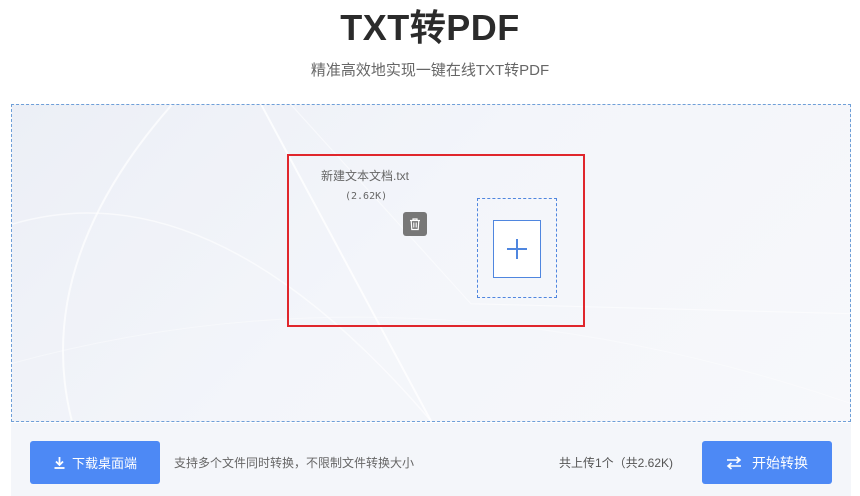 The height and width of the screenshot is (496, 860). I want to click on start-convert-label: 开始转换, so click(780, 462).